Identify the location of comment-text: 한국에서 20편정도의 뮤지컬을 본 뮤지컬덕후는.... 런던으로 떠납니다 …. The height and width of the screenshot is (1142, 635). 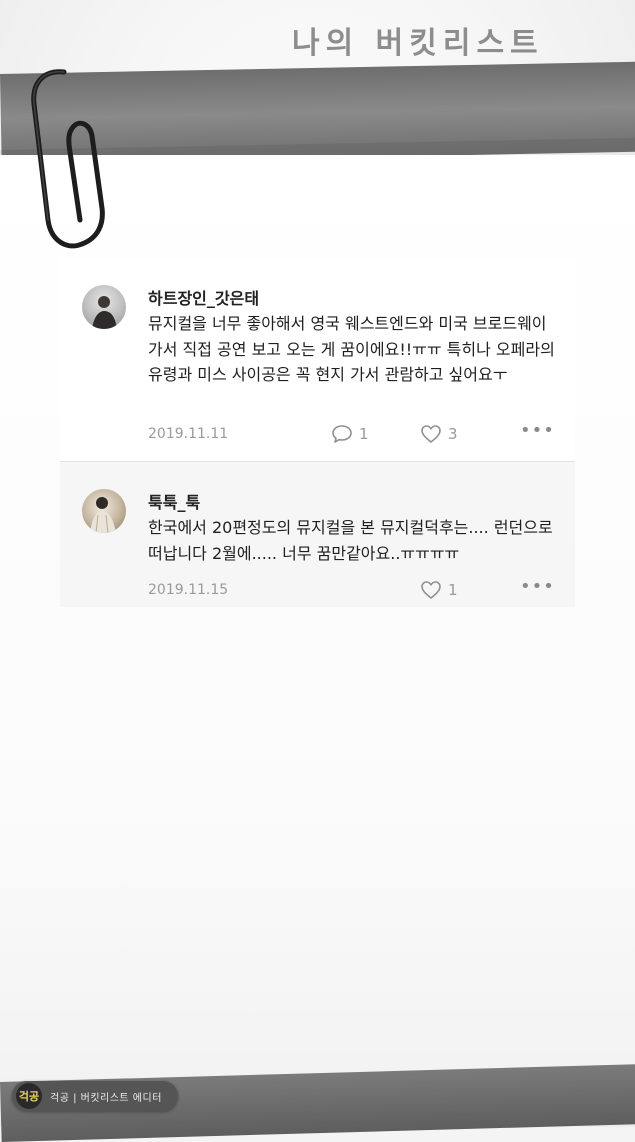
(350, 540).